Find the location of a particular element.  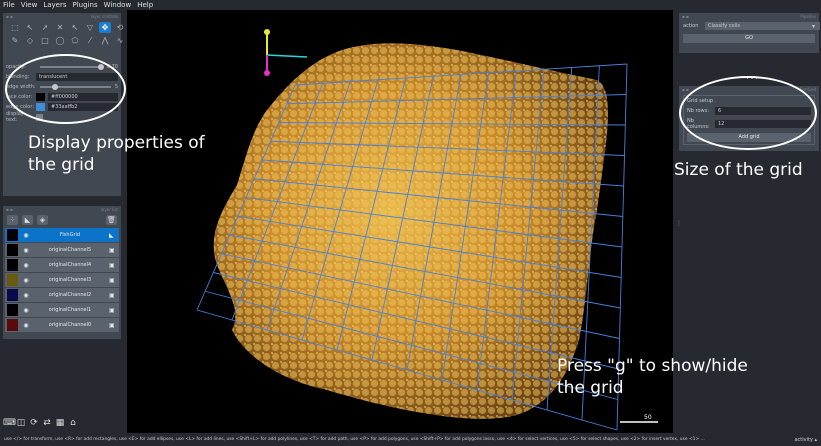

path-icon: ∿ is located at coordinates (120, 40).